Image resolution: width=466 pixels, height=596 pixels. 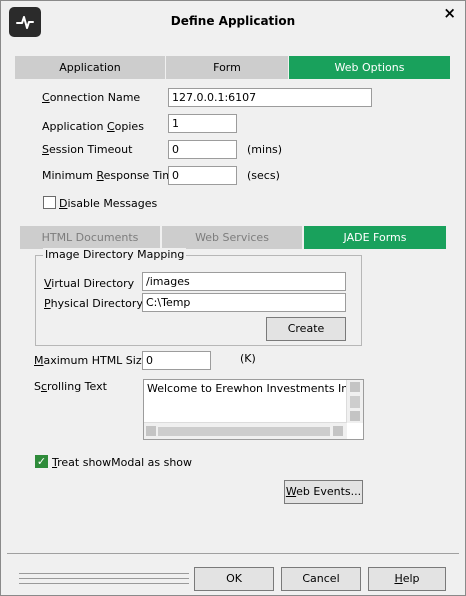 I want to click on scroll-left-arrow, so click(x=151, y=431).